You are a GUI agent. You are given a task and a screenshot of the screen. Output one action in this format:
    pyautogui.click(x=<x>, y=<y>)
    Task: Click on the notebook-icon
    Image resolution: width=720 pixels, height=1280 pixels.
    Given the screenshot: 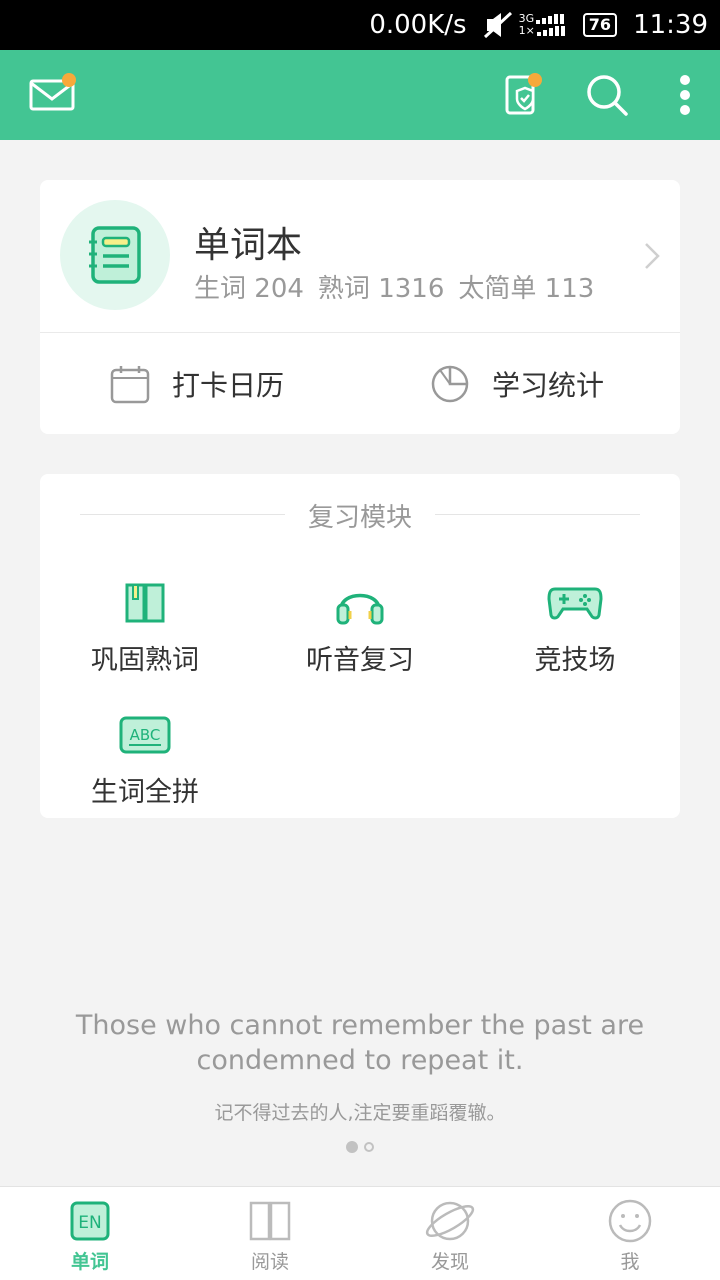 What is the action you would take?
    pyautogui.click(x=115, y=255)
    